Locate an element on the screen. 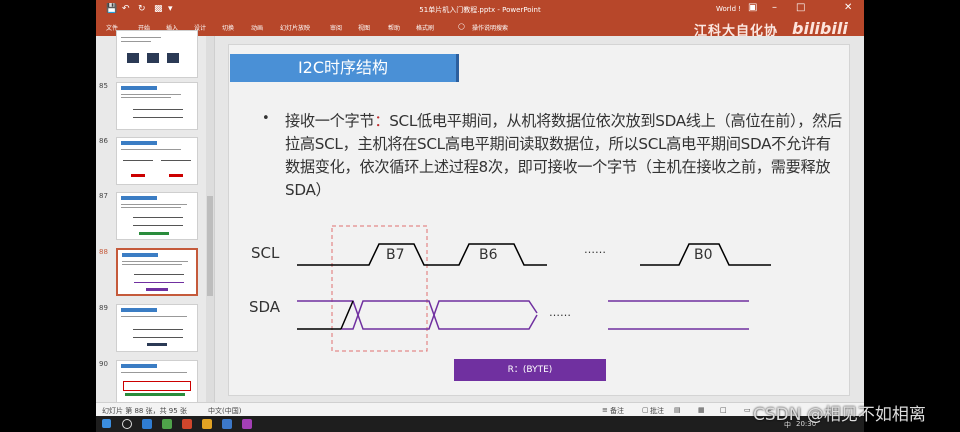 Image resolution: width=960 pixels, height=432 pixels. close-icon: ✕ is located at coordinates (848, 7).